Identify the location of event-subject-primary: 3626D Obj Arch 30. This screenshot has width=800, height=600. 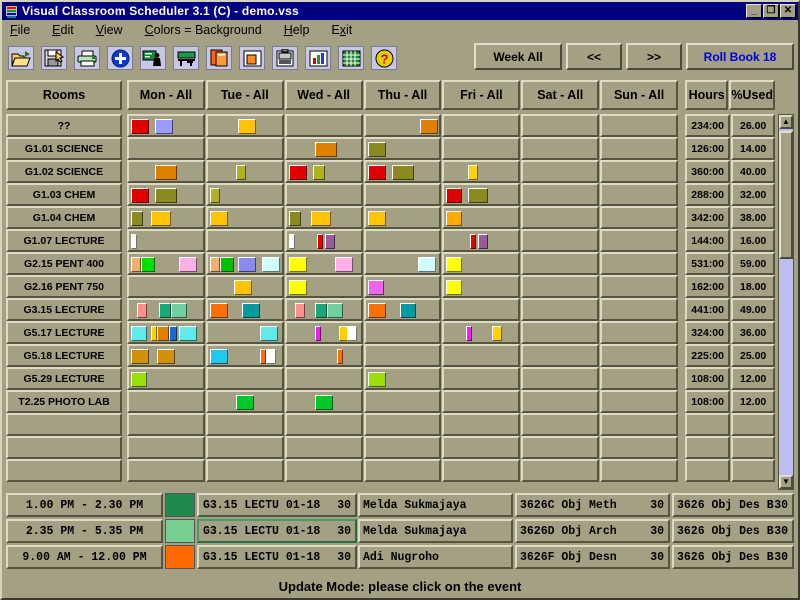
(592, 531).